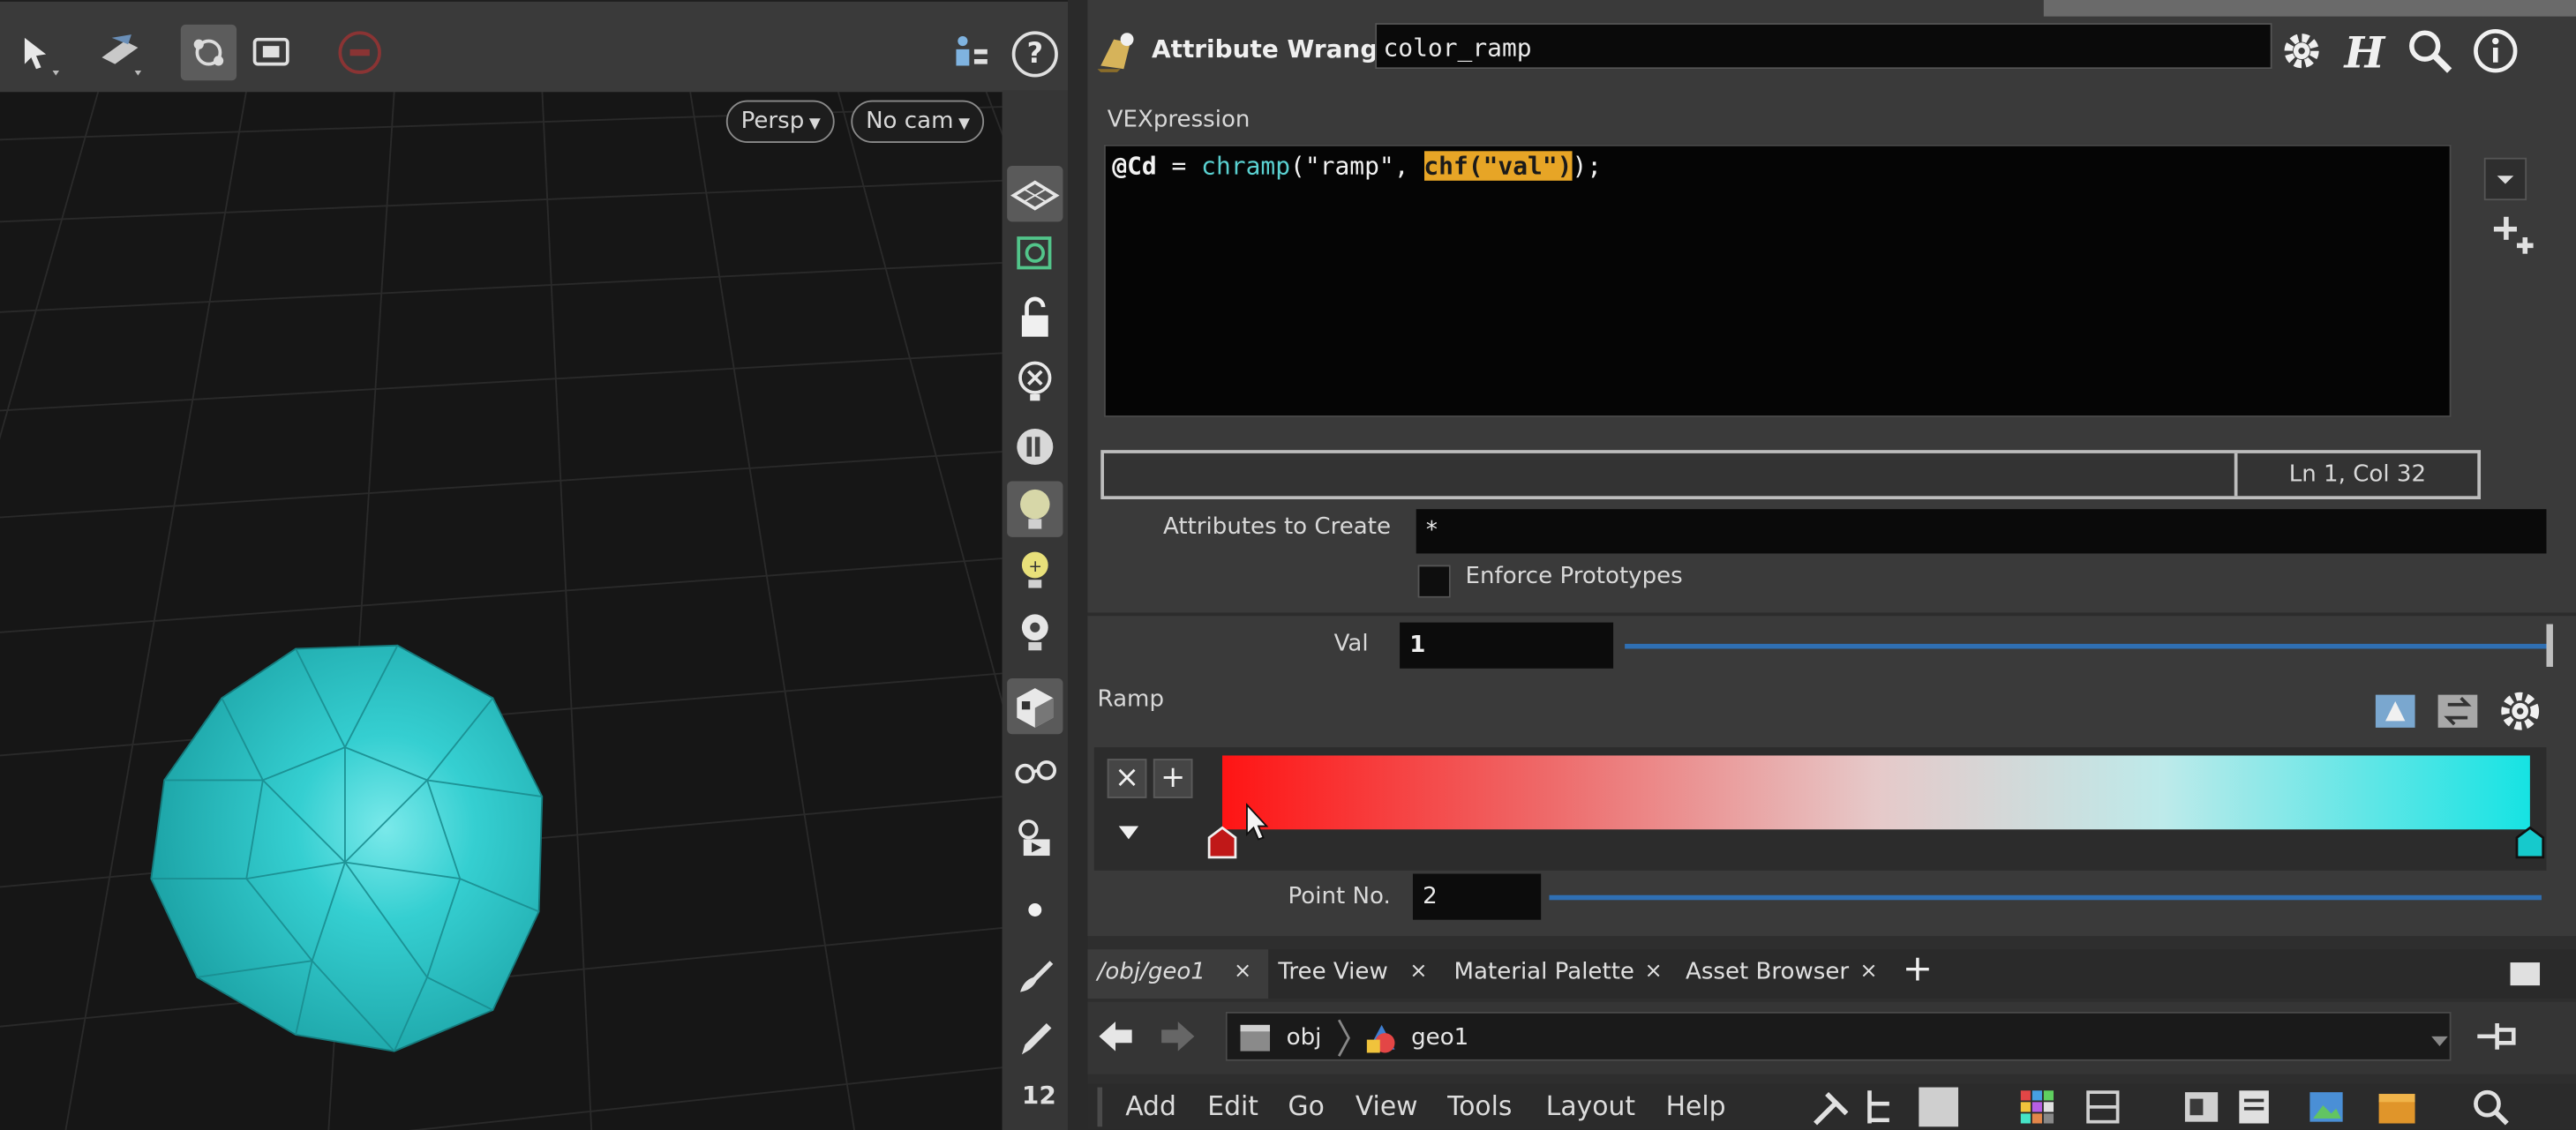  I want to click on ramp-settings-gear-icon, so click(2520, 711).